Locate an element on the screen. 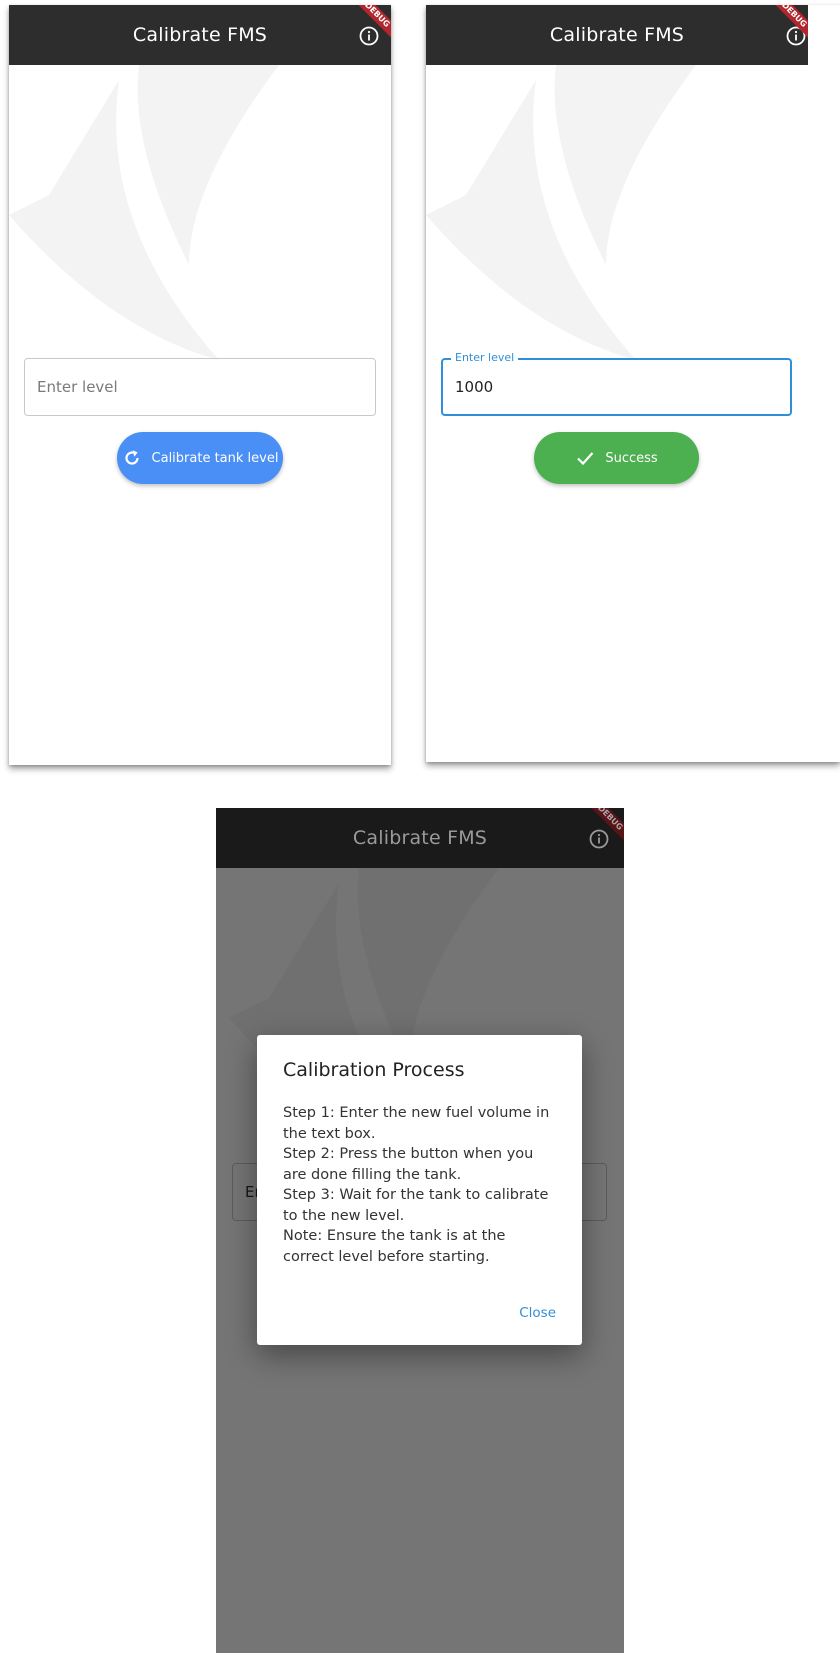  calibrate-tank-level-button: Calibrate tank level is located at coordinates (200, 458).